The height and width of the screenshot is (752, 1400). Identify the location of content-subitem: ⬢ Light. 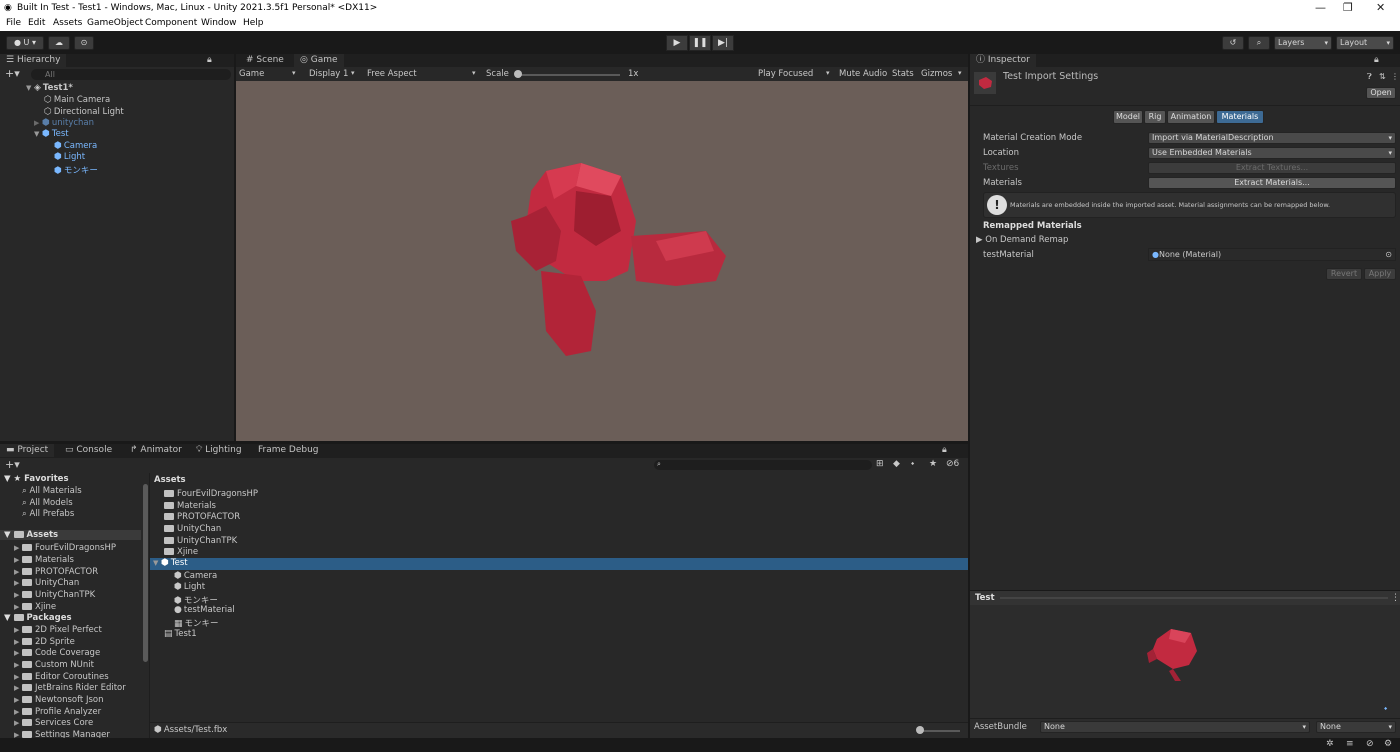
(189, 587).